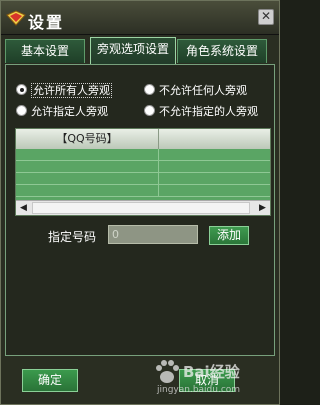 Image resolution: width=320 pixels, height=405 pixels. I want to click on close-button: ✕, so click(266, 17).